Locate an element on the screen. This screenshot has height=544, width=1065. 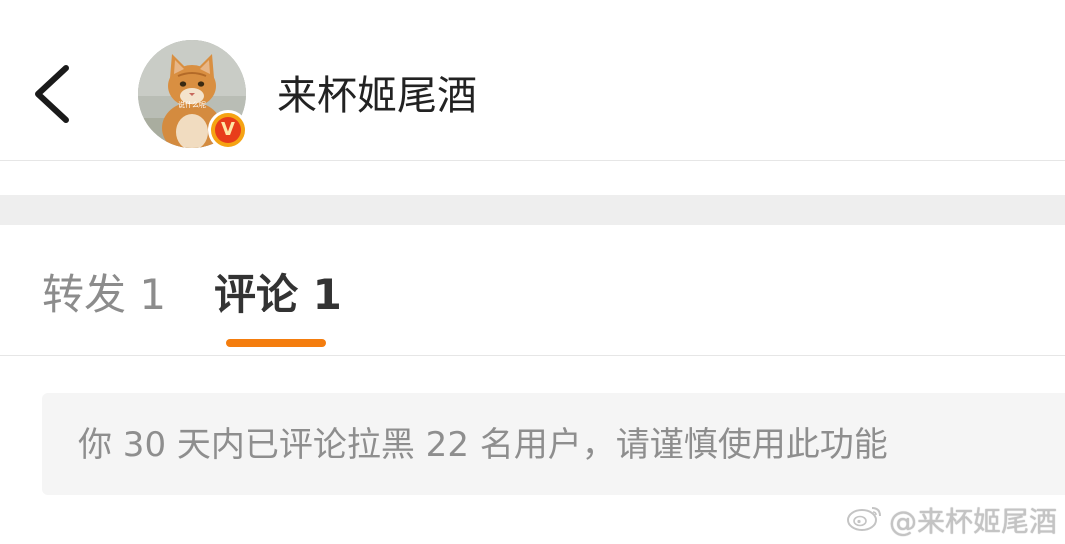
page-title: 来杯姬尾酒 is located at coordinates (377, 96).